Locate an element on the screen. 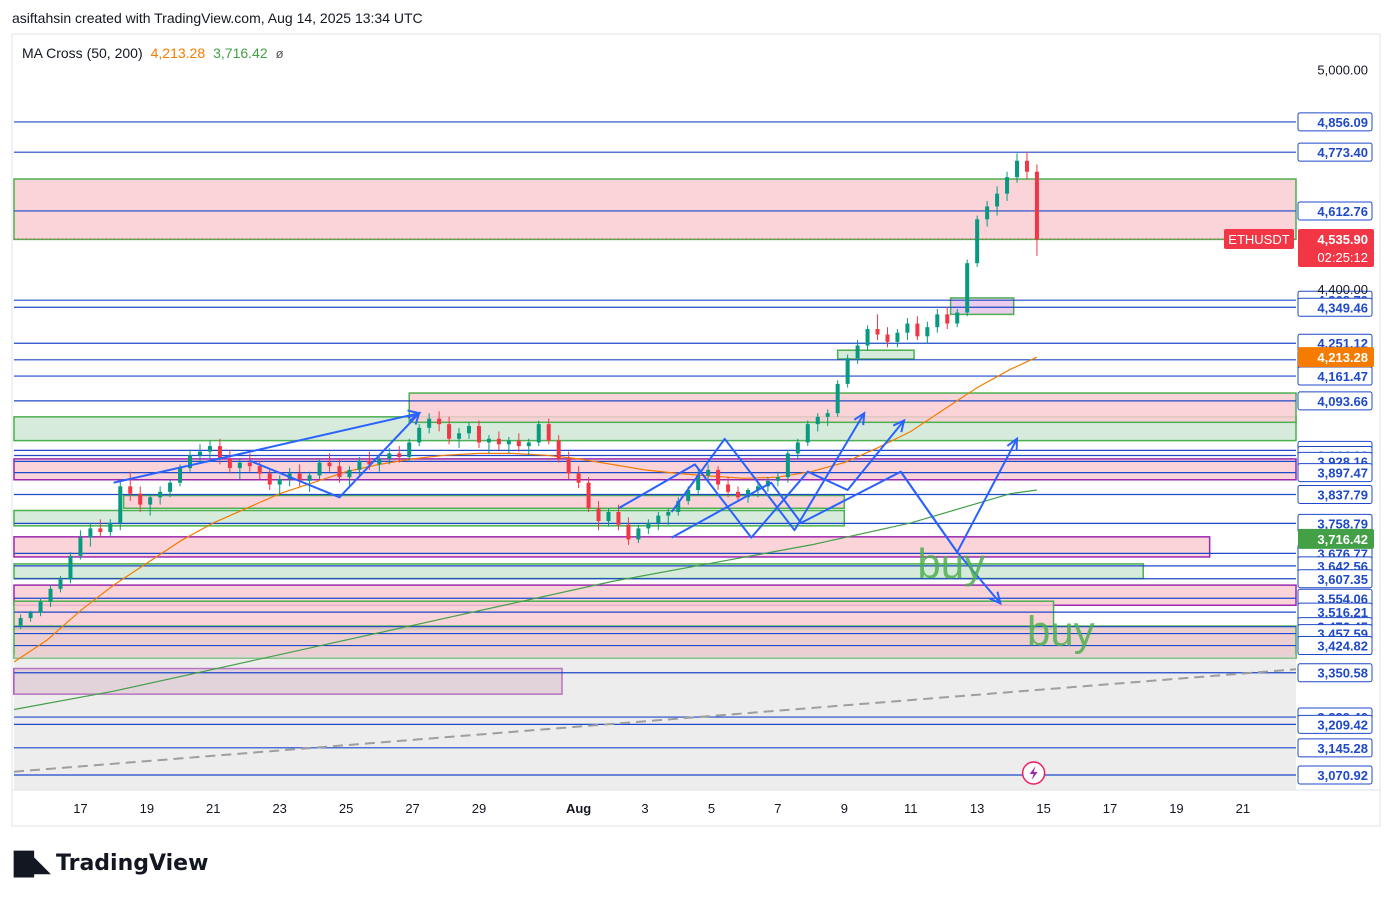 Image resolution: width=1392 pixels, height=900 pixels. level-price-label: 3,070.92 is located at coordinates (1342, 775).